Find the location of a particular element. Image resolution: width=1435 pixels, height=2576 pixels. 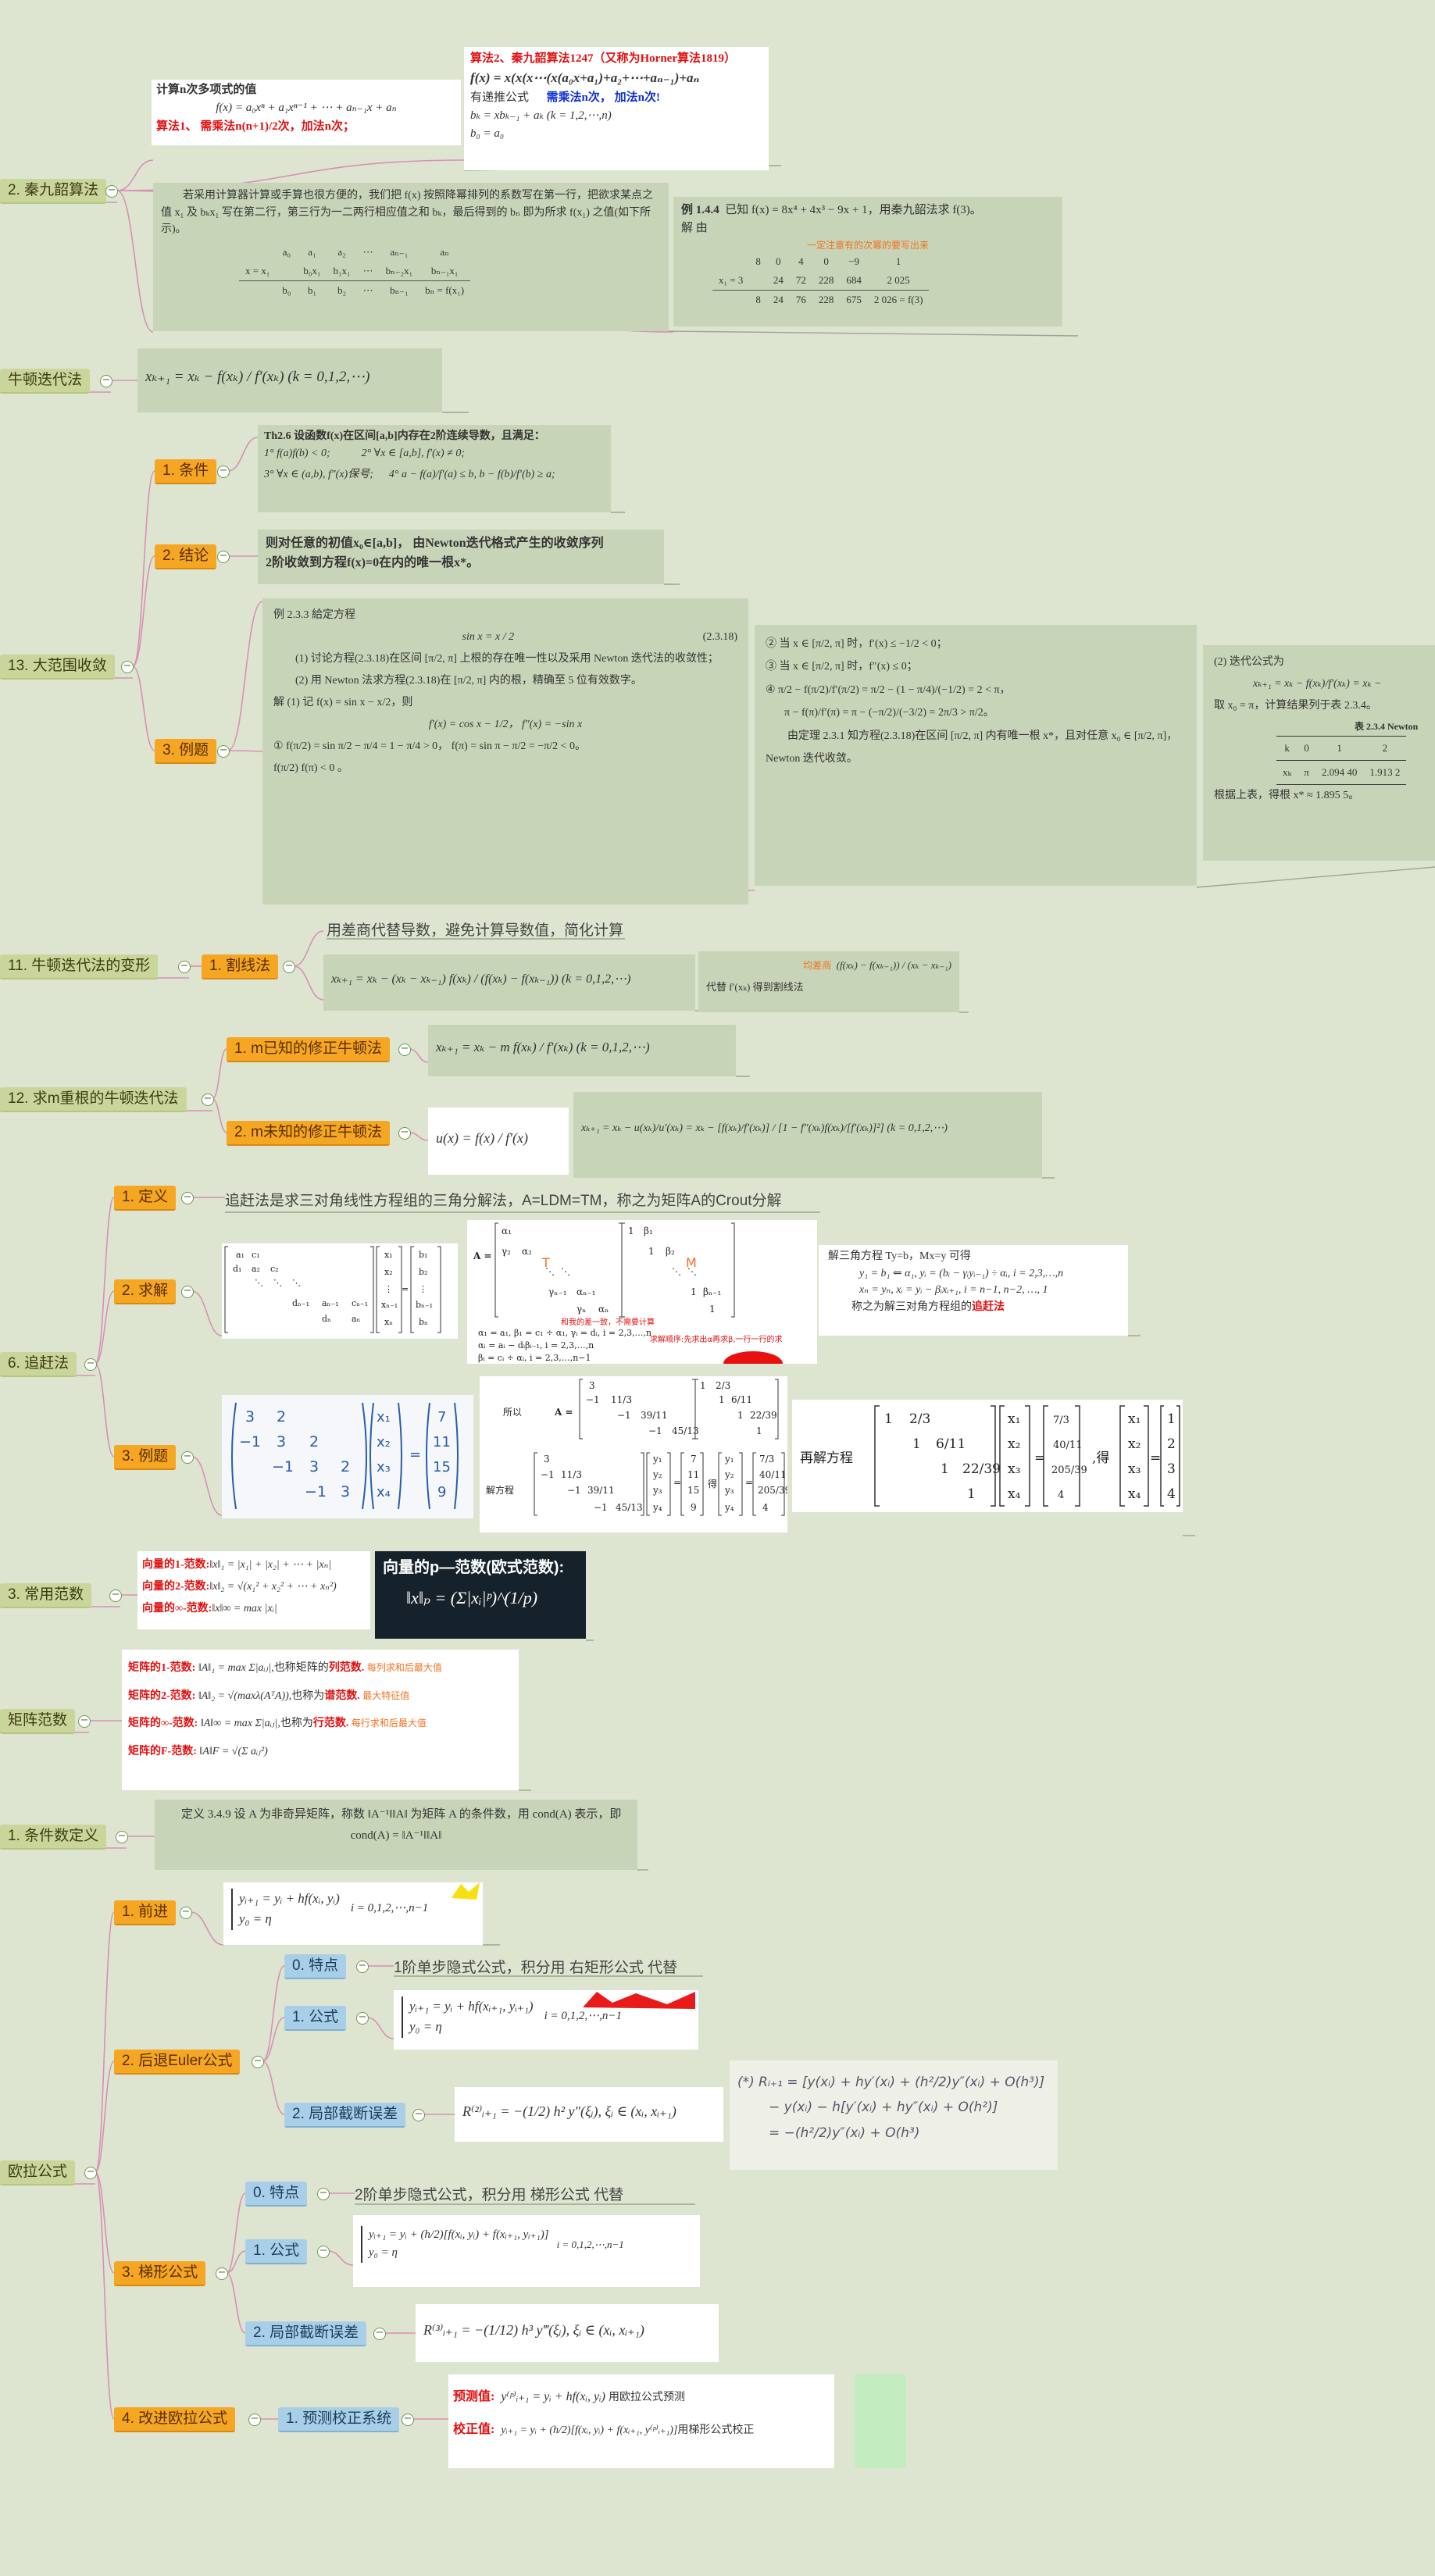

chase-recurrence-2: αᵢ = aᵢ − dᵢβᵢ₋₁, i = 2,3,…,n is located at coordinates (536, 1345).